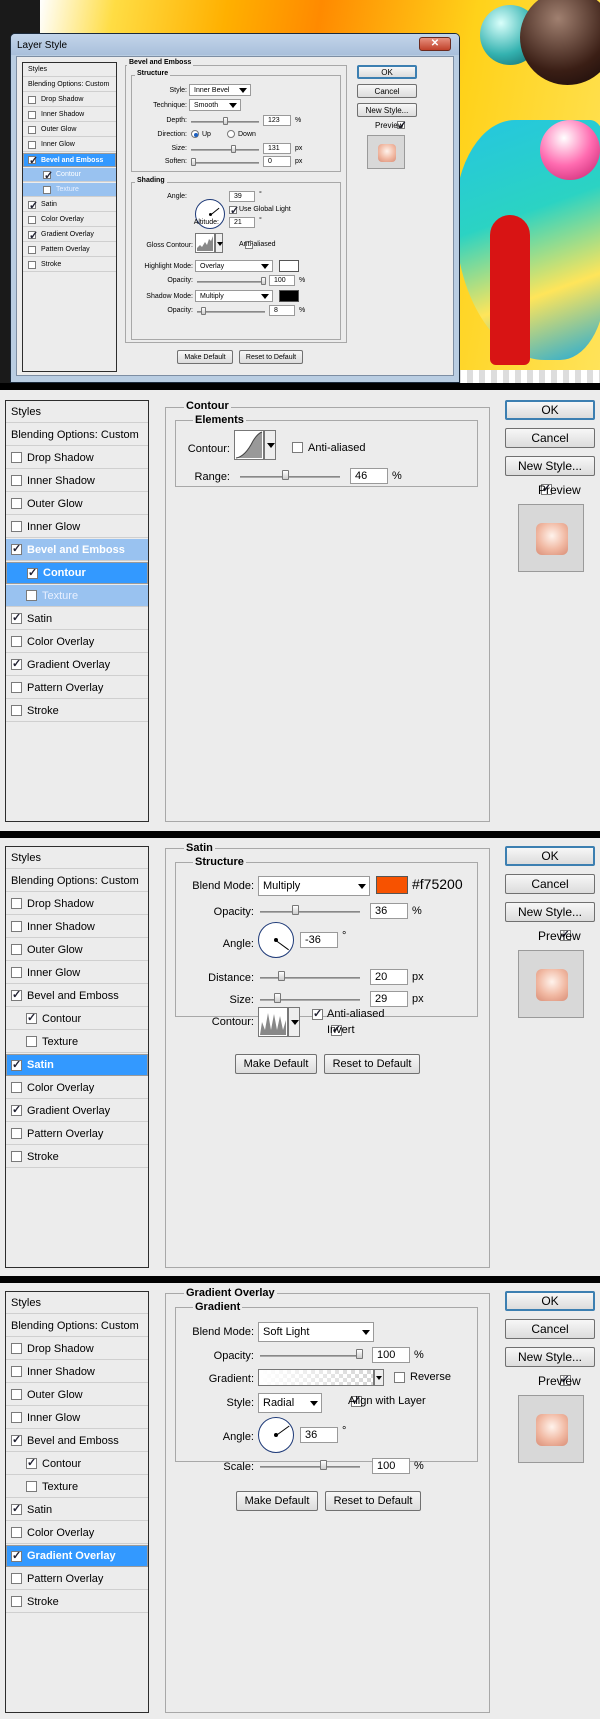 The width and height of the screenshot is (600, 1719). What do you see at coordinates (77, 642) in the screenshot?
I see `style-item-color-overlay: Color Overlay` at bounding box center [77, 642].